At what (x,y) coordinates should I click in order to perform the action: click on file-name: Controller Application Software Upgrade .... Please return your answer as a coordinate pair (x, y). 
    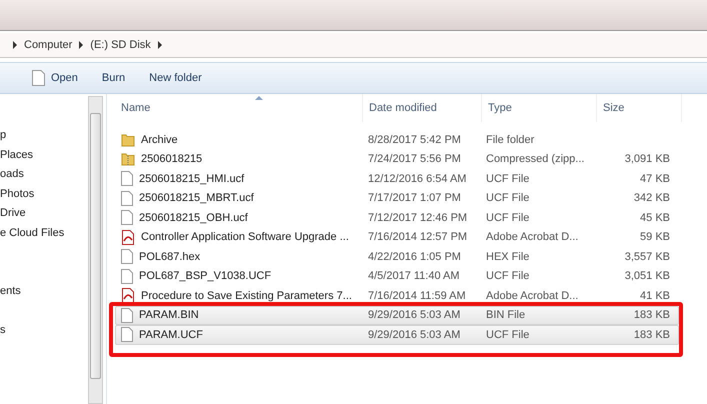
    Looking at the image, I should click on (245, 237).